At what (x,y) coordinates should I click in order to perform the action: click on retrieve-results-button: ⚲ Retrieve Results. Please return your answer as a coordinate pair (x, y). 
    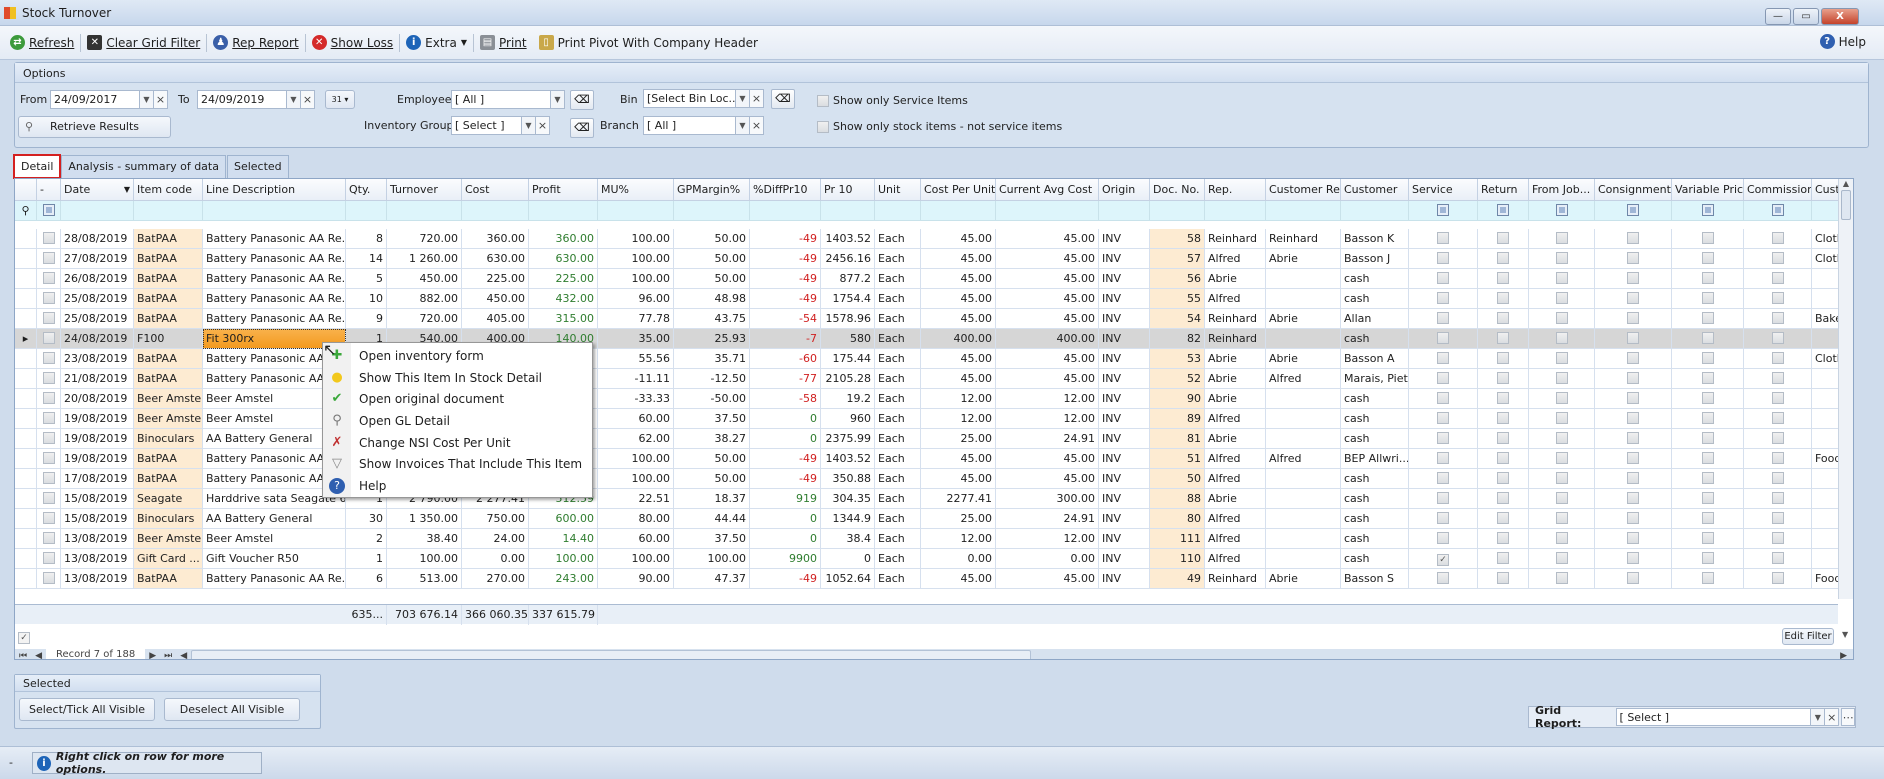
    Looking at the image, I should click on (94, 127).